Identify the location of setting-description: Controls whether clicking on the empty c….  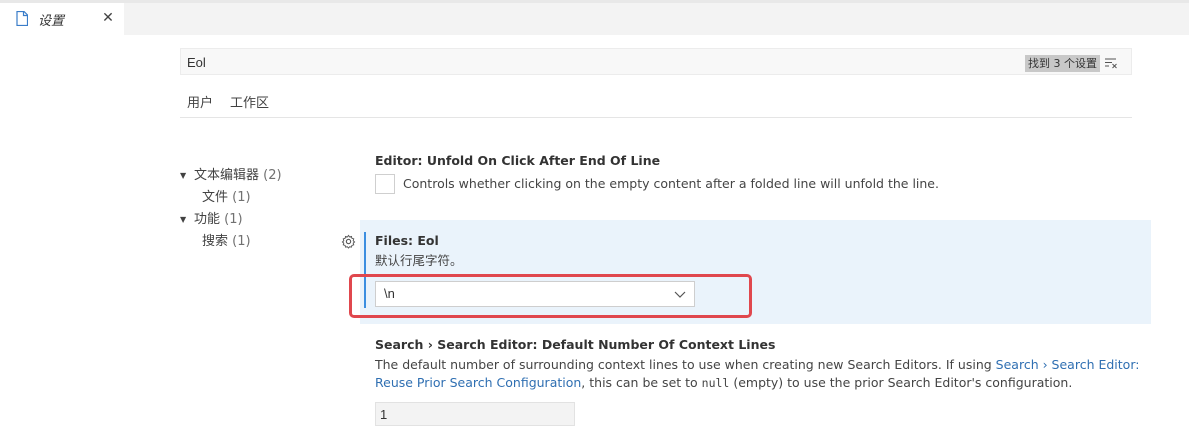
(671, 183).